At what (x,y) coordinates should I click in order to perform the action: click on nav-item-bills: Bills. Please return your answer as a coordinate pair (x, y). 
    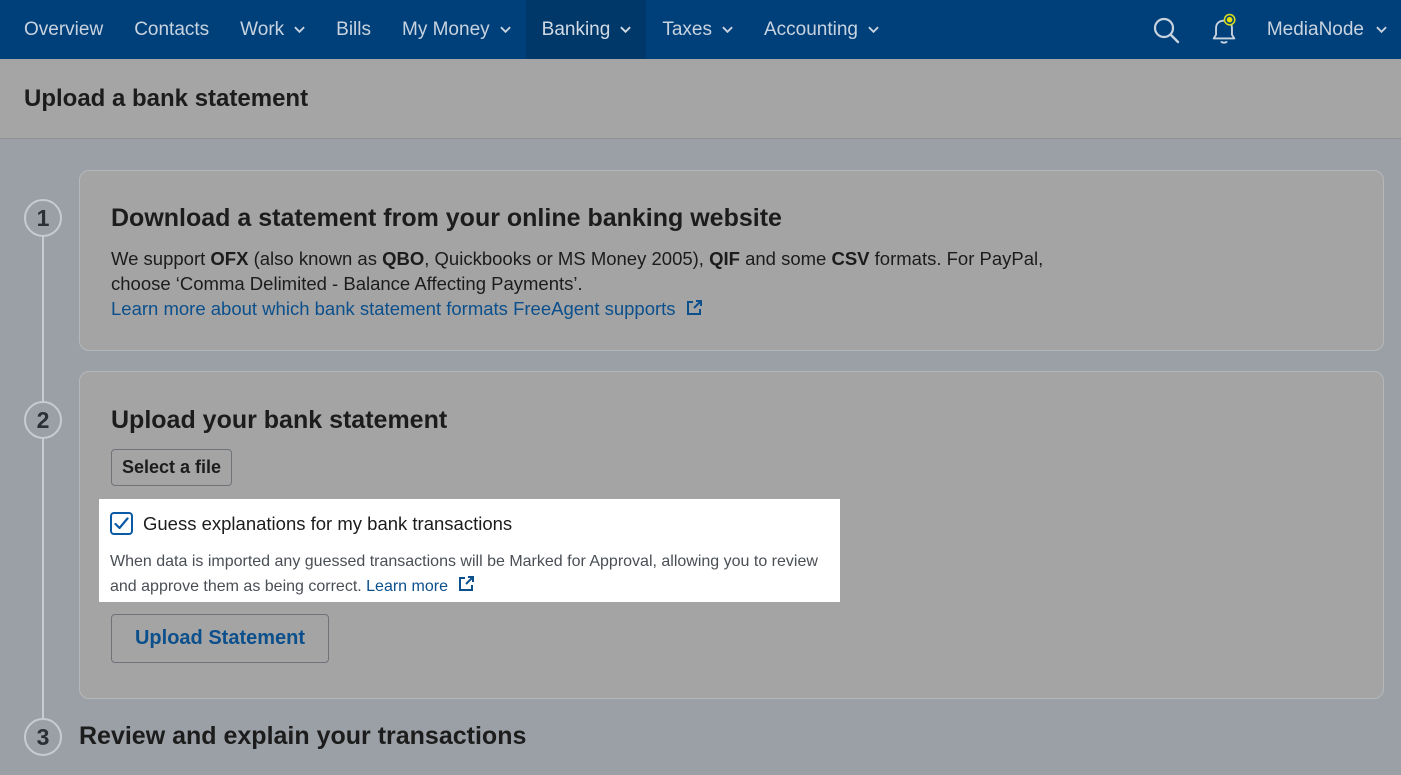
    Looking at the image, I should click on (353, 29).